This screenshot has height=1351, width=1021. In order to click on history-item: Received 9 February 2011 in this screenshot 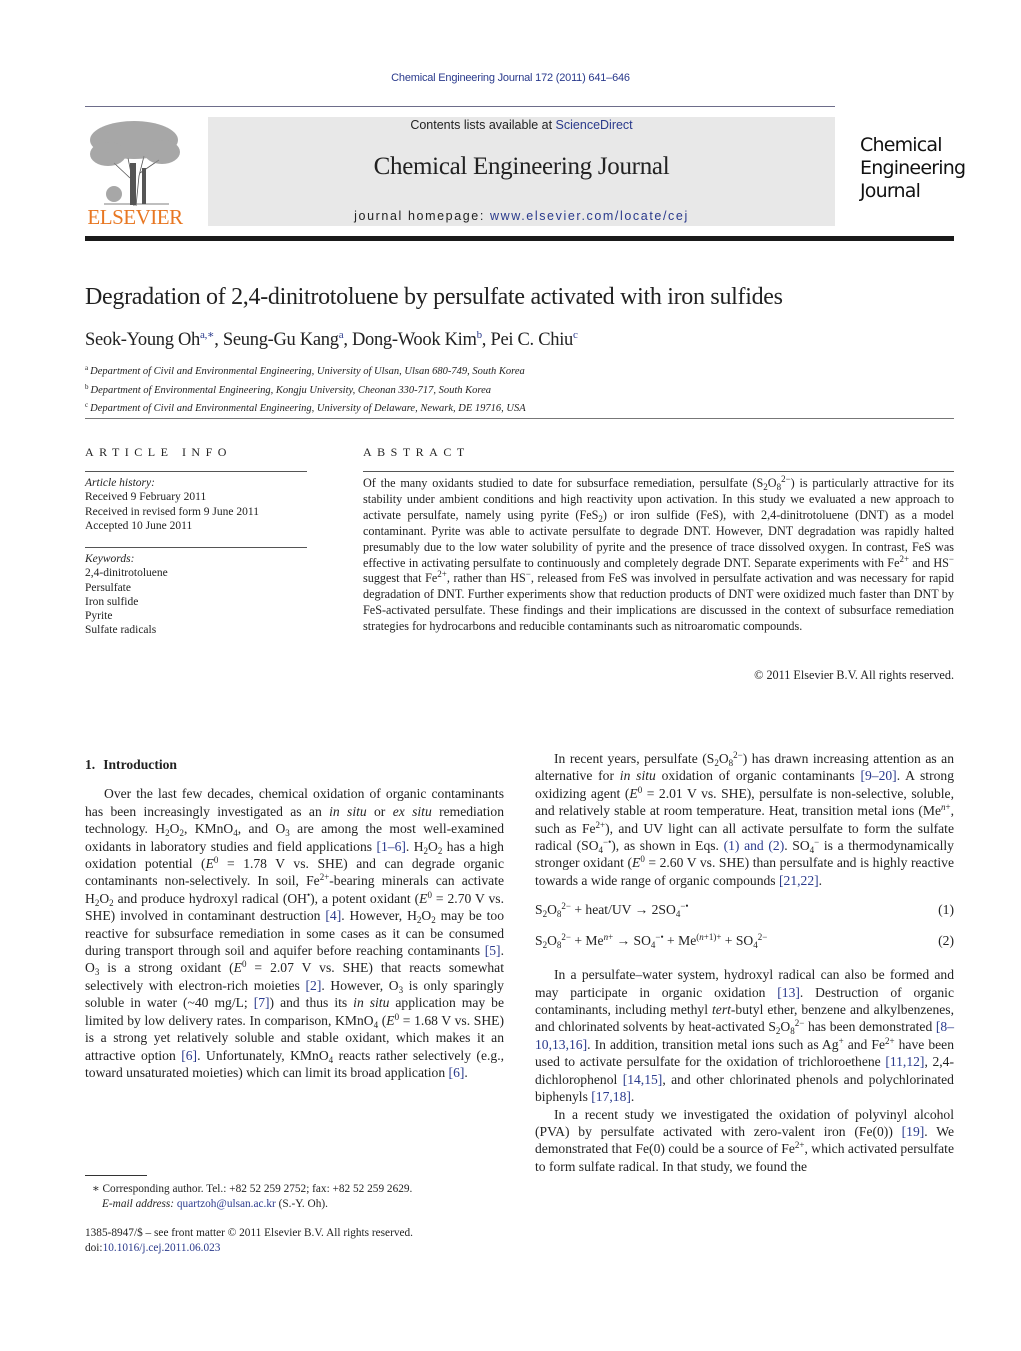, I will do `click(146, 497)`.